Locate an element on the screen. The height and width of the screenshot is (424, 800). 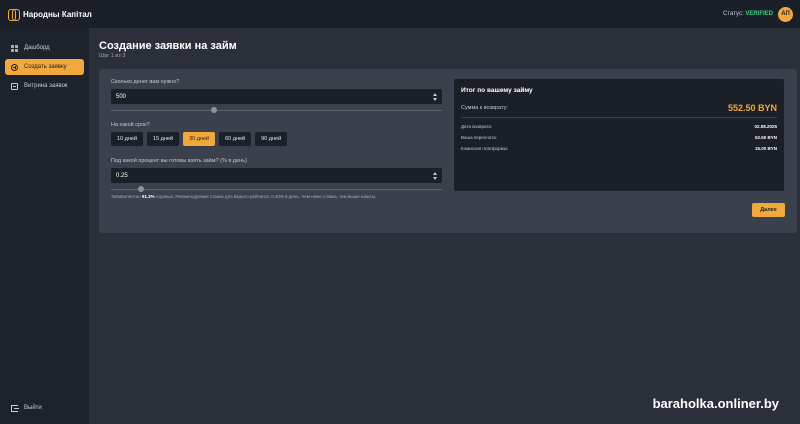
logout-icon is located at coordinates (15, 408).